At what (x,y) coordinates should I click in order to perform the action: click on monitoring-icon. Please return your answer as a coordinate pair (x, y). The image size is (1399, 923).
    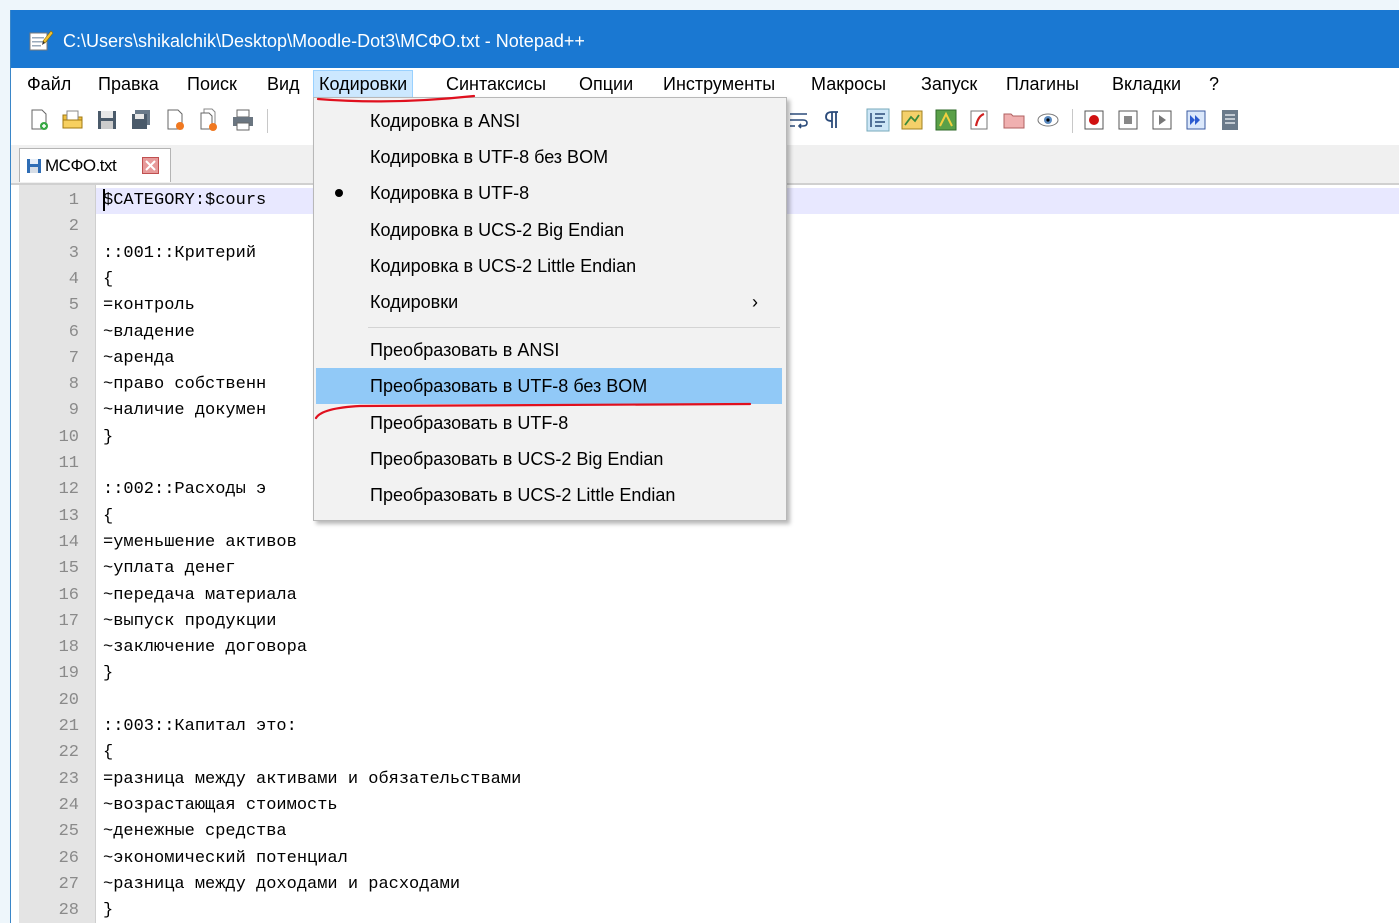
    Looking at the image, I should click on (1048, 120).